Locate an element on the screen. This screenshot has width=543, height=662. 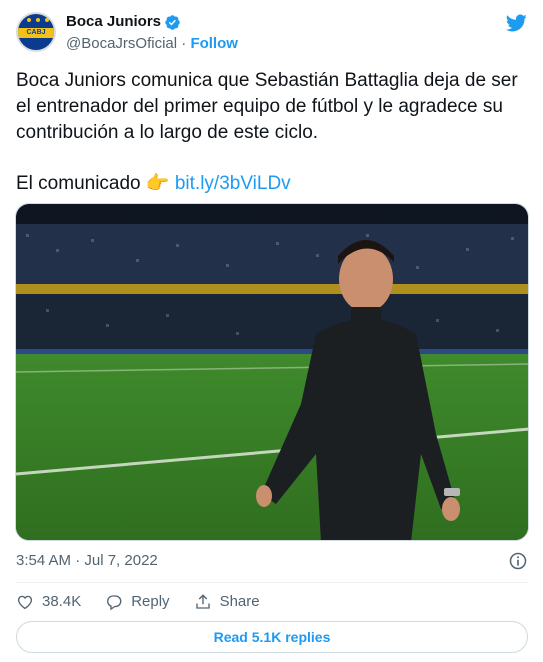
reply-button: Reply is located at coordinates (137, 602).